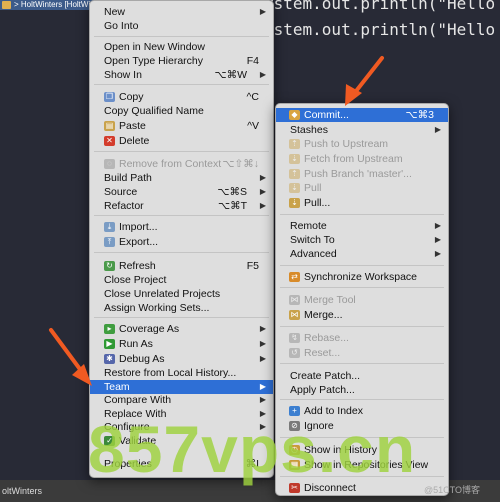 Image resolution: width=500 pixels, height=502 pixels. Describe the element at coordinates (181, 427) in the screenshot. I see `menu-item-configure: Configure ▶` at that location.